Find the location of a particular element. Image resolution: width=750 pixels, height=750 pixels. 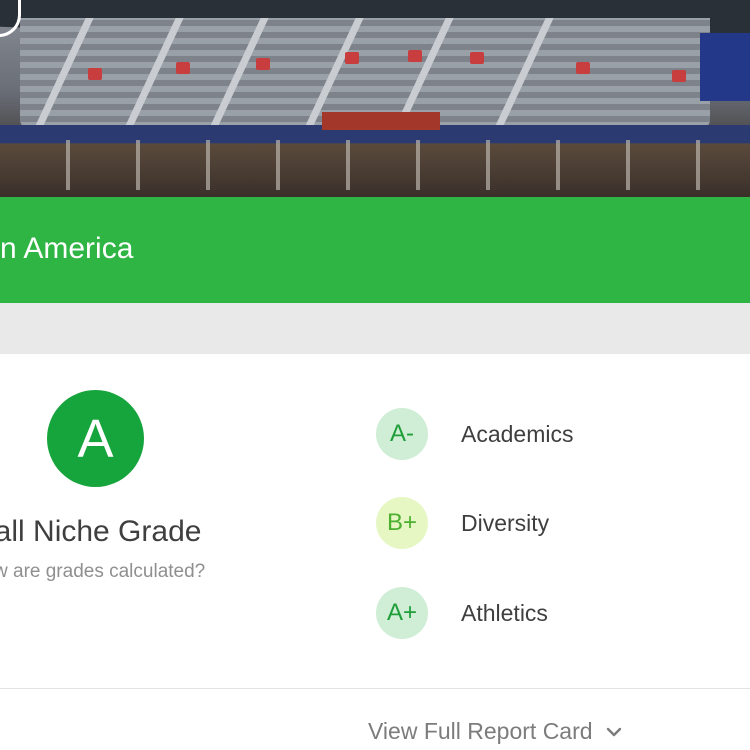

niche-logo-icon is located at coordinates (10, 18).